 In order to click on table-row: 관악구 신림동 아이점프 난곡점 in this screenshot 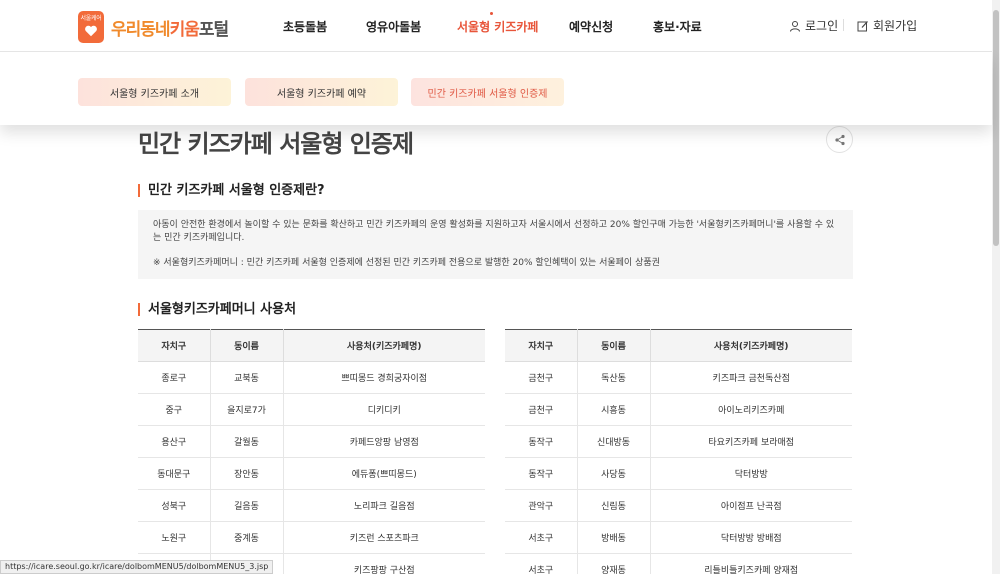, I will do `click(678, 505)`.